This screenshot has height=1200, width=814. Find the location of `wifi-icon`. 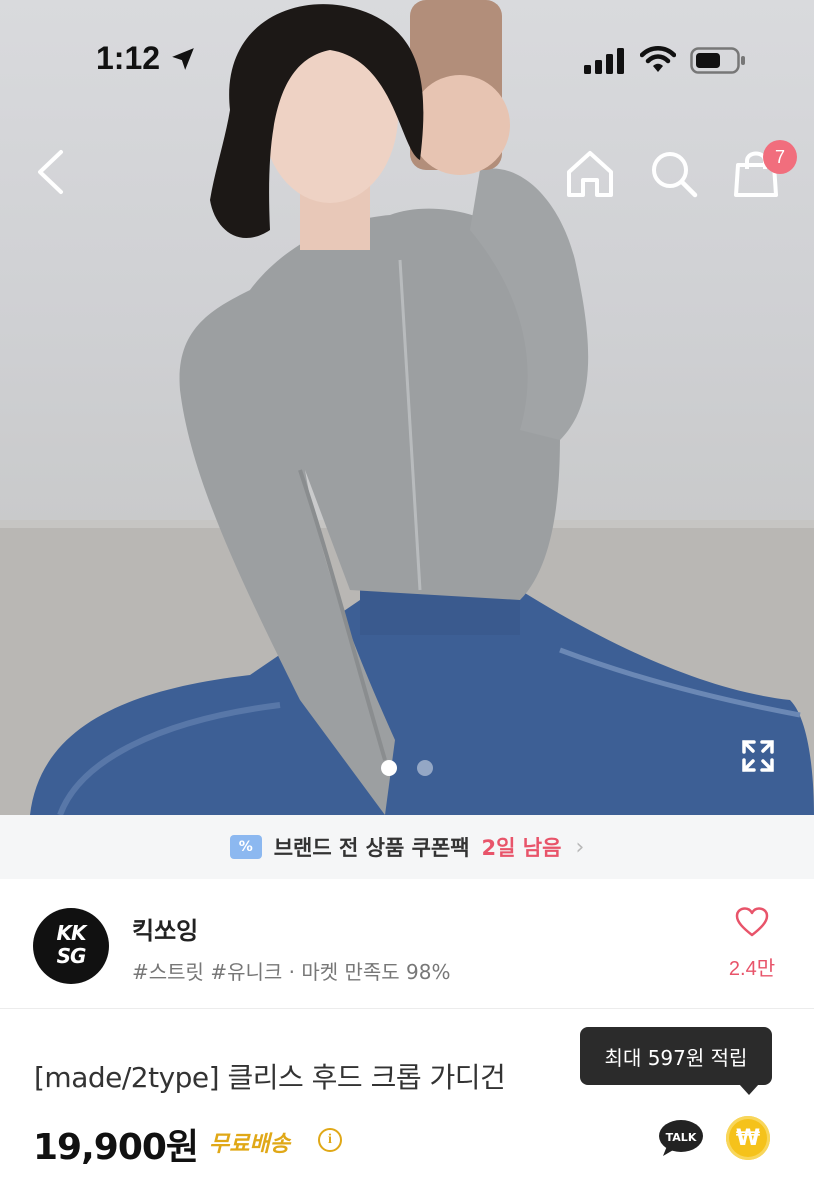

wifi-icon is located at coordinates (658, 59).